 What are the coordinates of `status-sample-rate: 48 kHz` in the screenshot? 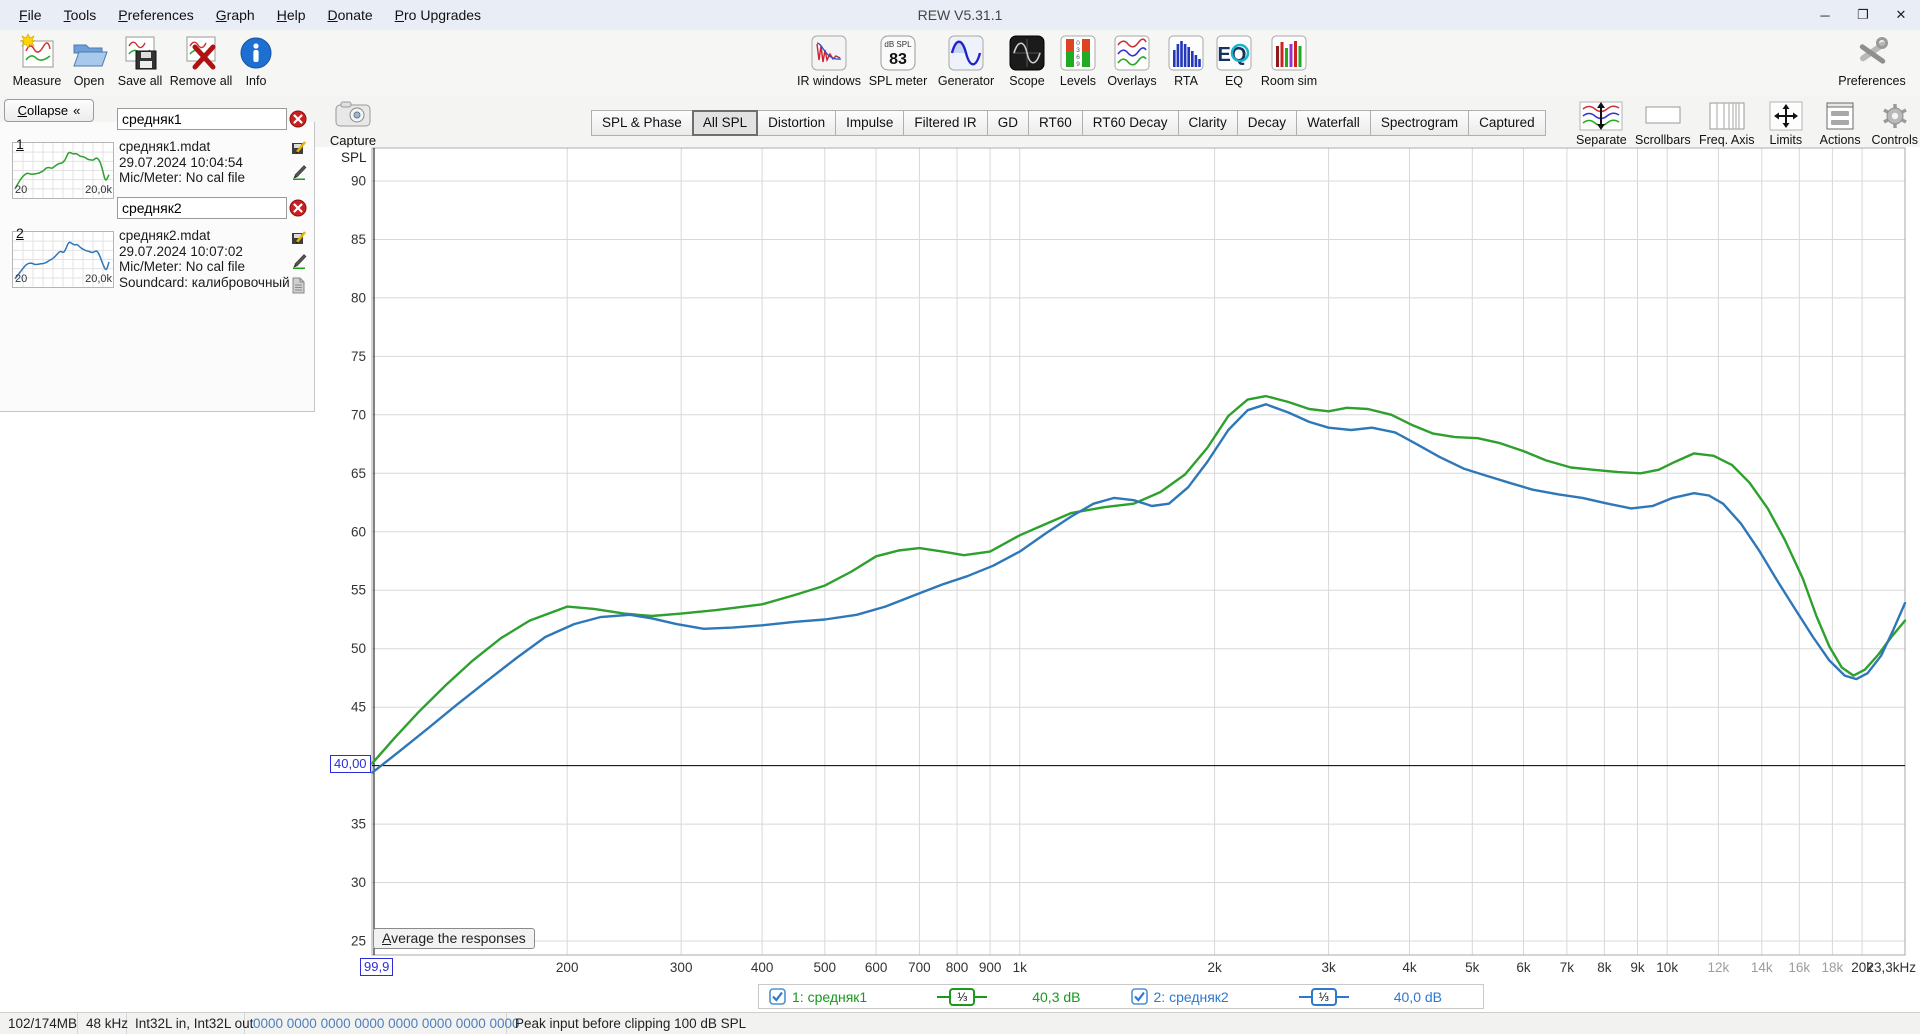 It's located at (103, 1023).